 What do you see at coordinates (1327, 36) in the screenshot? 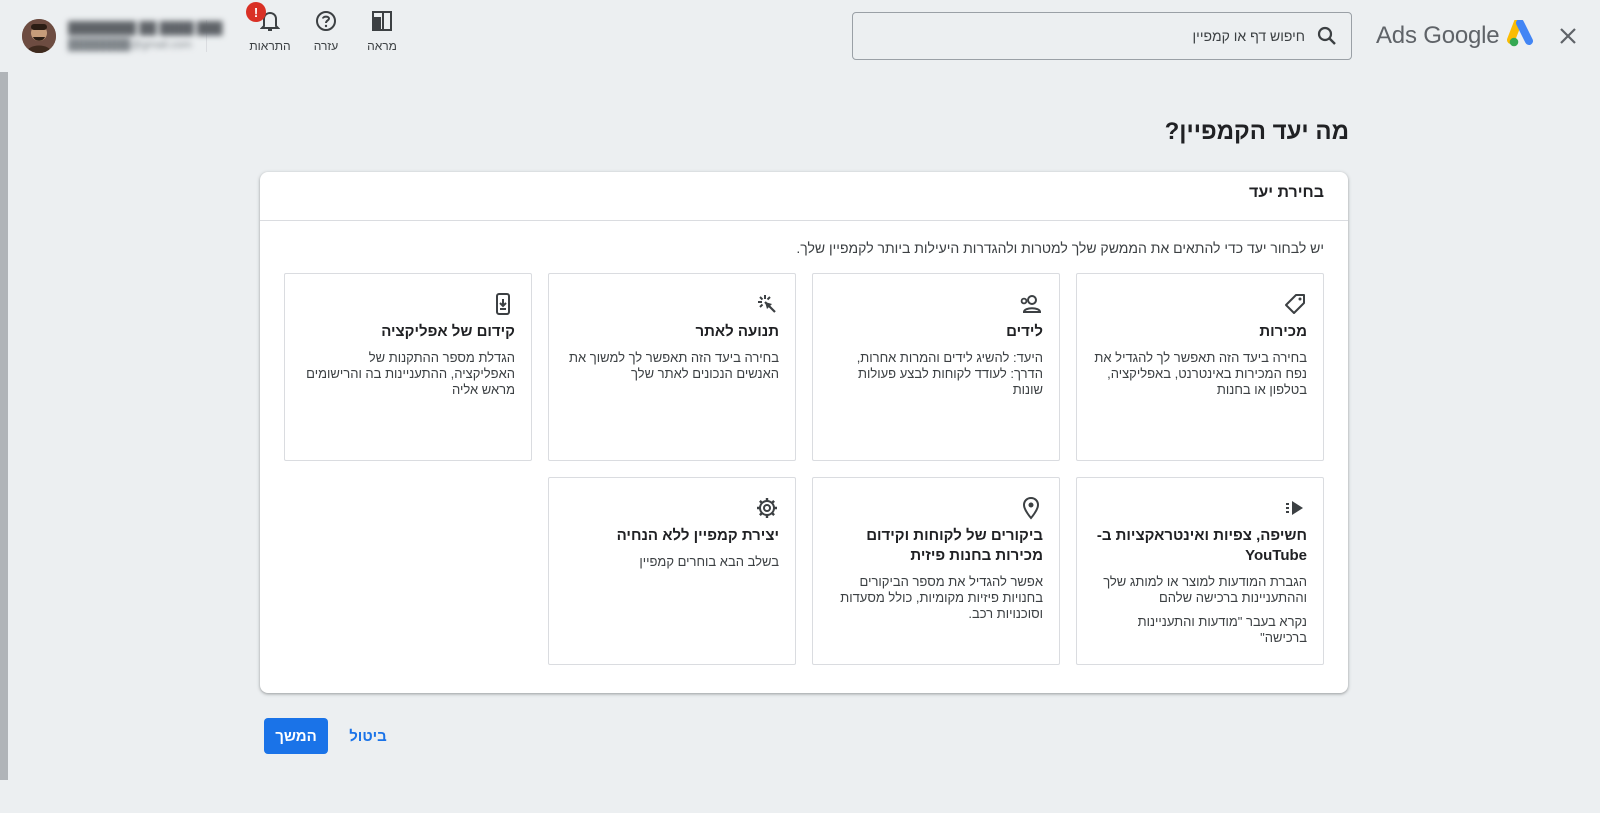
I see `search-icon` at bounding box center [1327, 36].